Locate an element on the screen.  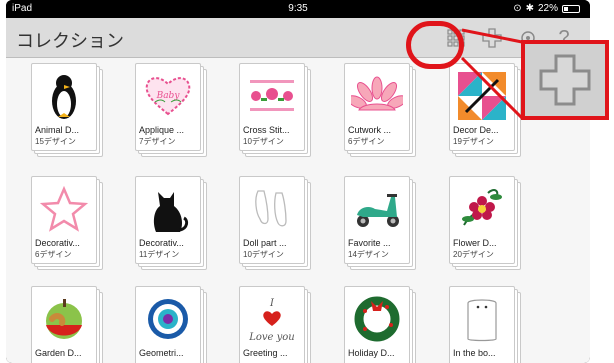
collection-card: Animal D... 15デザイン is located at coordinates (67, 110).